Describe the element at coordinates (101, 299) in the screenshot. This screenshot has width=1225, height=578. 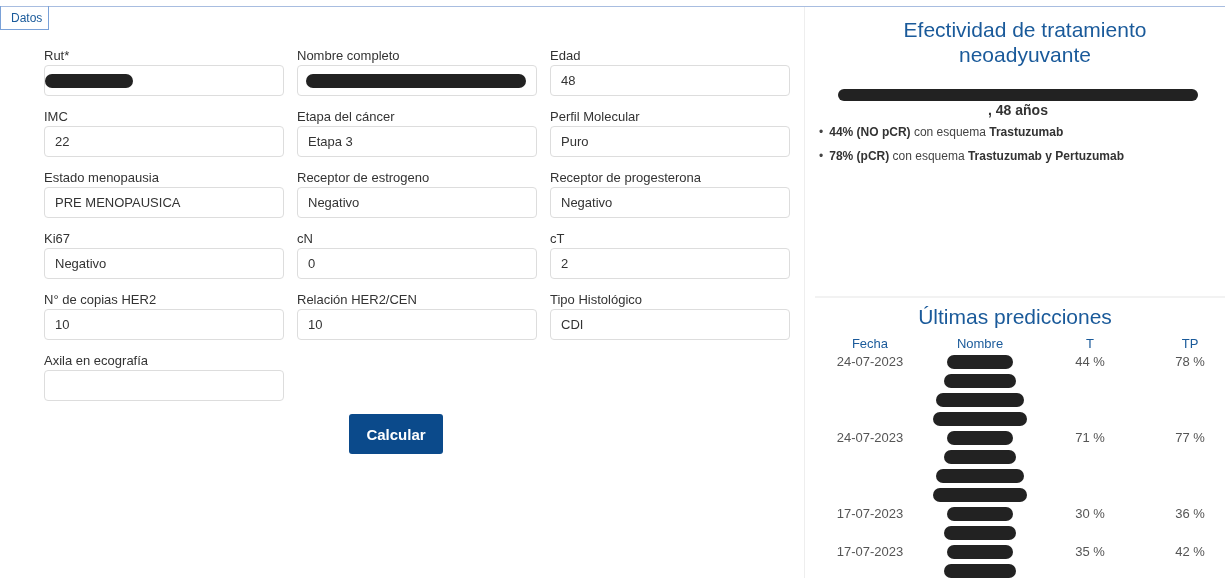
I see `field-label: N° de copias HER2` at that location.